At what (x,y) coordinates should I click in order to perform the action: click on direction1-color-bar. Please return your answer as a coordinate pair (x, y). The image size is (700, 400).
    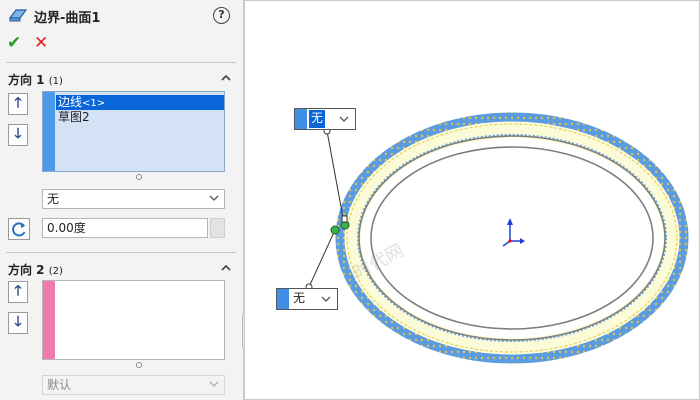
    Looking at the image, I should click on (49, 131).